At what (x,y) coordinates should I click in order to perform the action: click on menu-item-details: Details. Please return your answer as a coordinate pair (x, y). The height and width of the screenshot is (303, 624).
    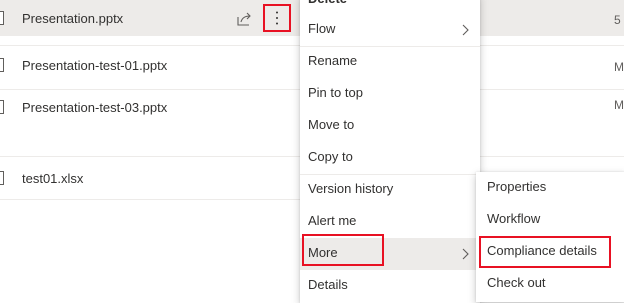
    Looking at the image, I should click on (390, 286).